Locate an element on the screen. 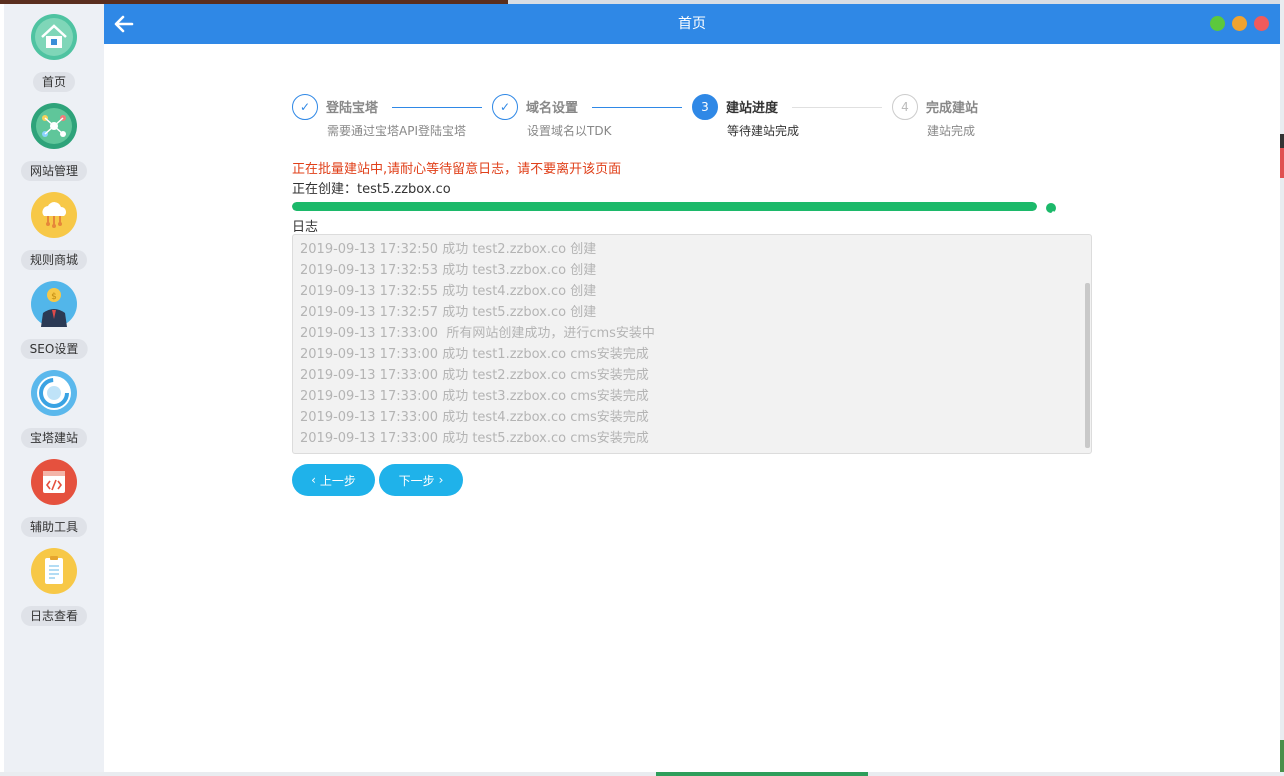  prev-step-button: ‹ 上一步 is located at coordinates (333, 480).